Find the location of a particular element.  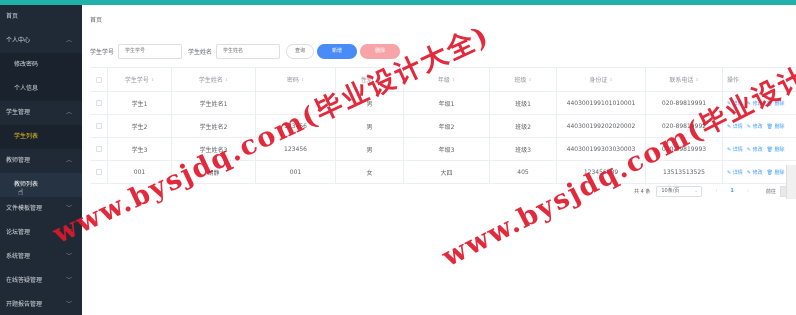

search-form: 学生学号 学生姓名 查询 新增 删除 is located at coordinates (246, 51).